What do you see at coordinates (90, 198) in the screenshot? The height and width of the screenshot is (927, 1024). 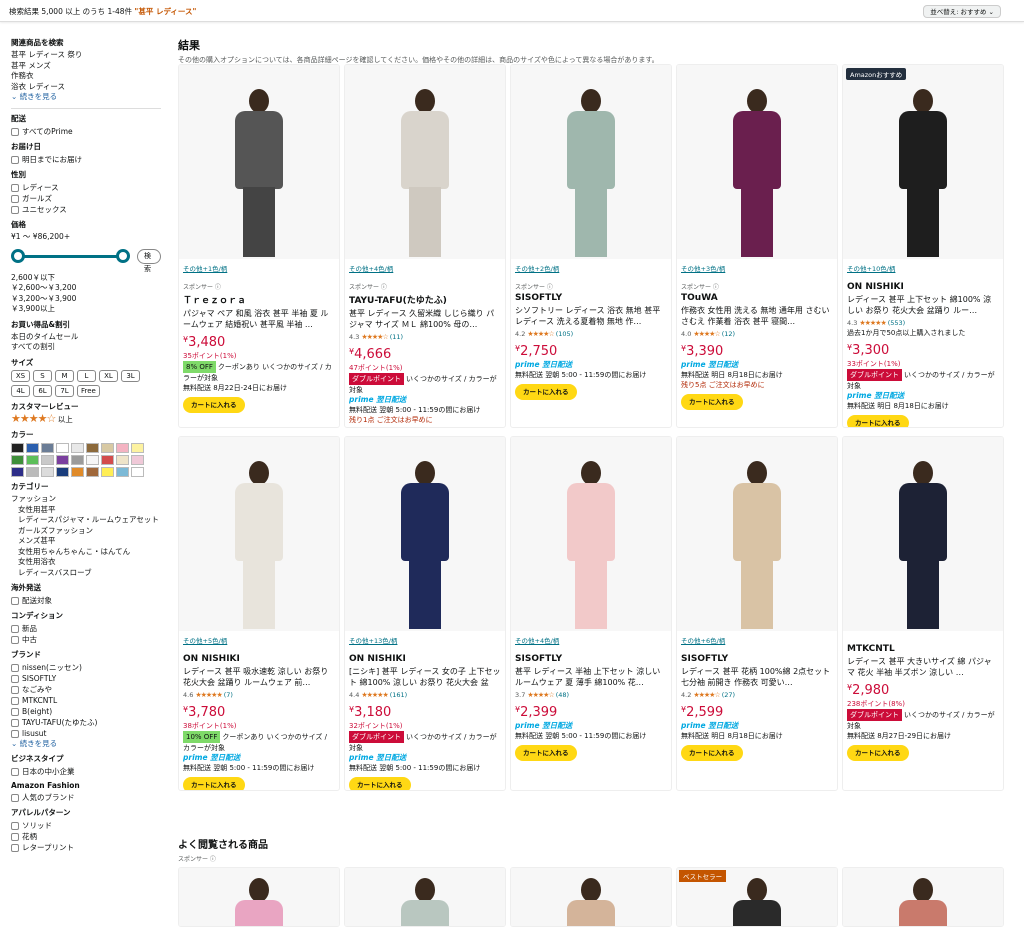 I see `gender-filter: ガールズ` at bounding box center [90, 198].